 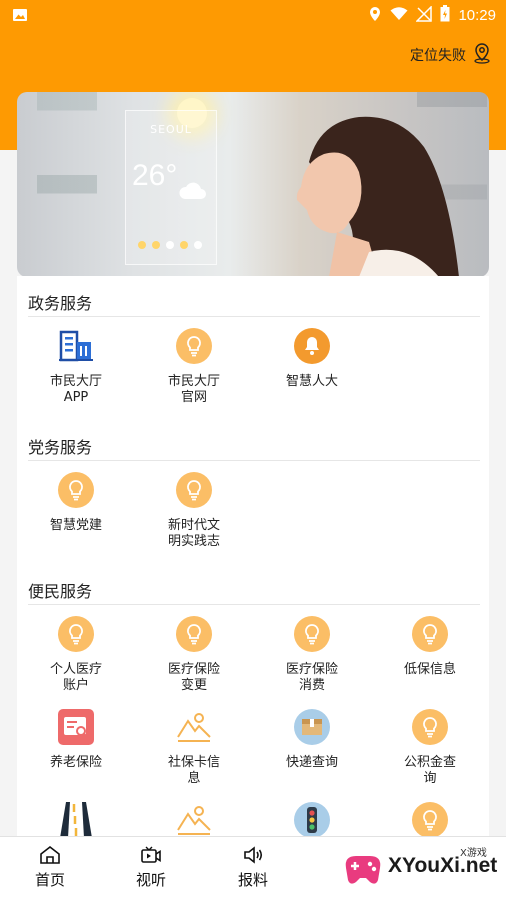 I want to click on service-label-line: 低保信息, so click(x=429, y=669).